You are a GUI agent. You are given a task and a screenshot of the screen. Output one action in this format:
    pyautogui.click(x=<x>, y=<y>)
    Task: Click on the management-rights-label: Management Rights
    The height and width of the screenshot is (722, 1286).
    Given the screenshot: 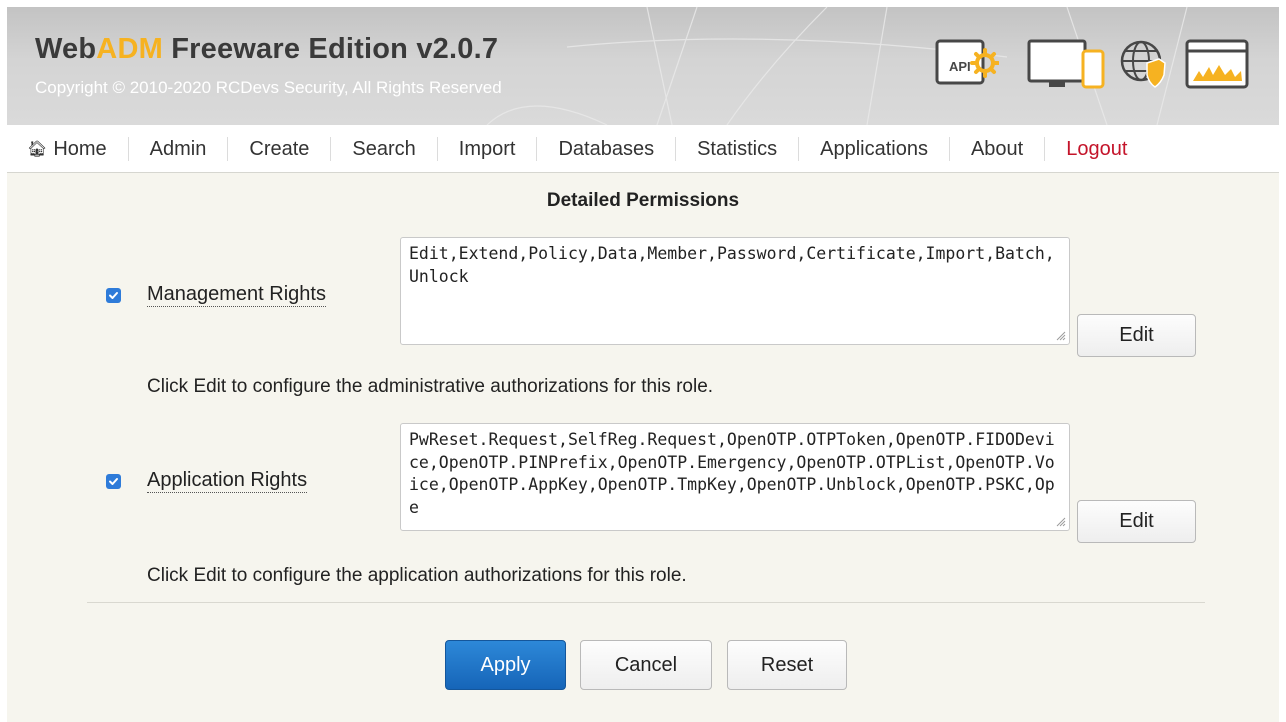 What is the action you would take?
    pyautogui.click(x=236, y=295)
    